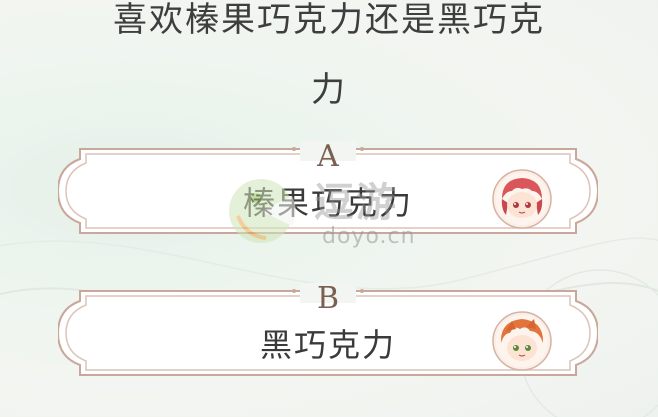  What do you see at coordinates (522, 341) in the screenshot?
I see `orange-hair-chibi-avatar-icon` at bounding box center [522, 341].